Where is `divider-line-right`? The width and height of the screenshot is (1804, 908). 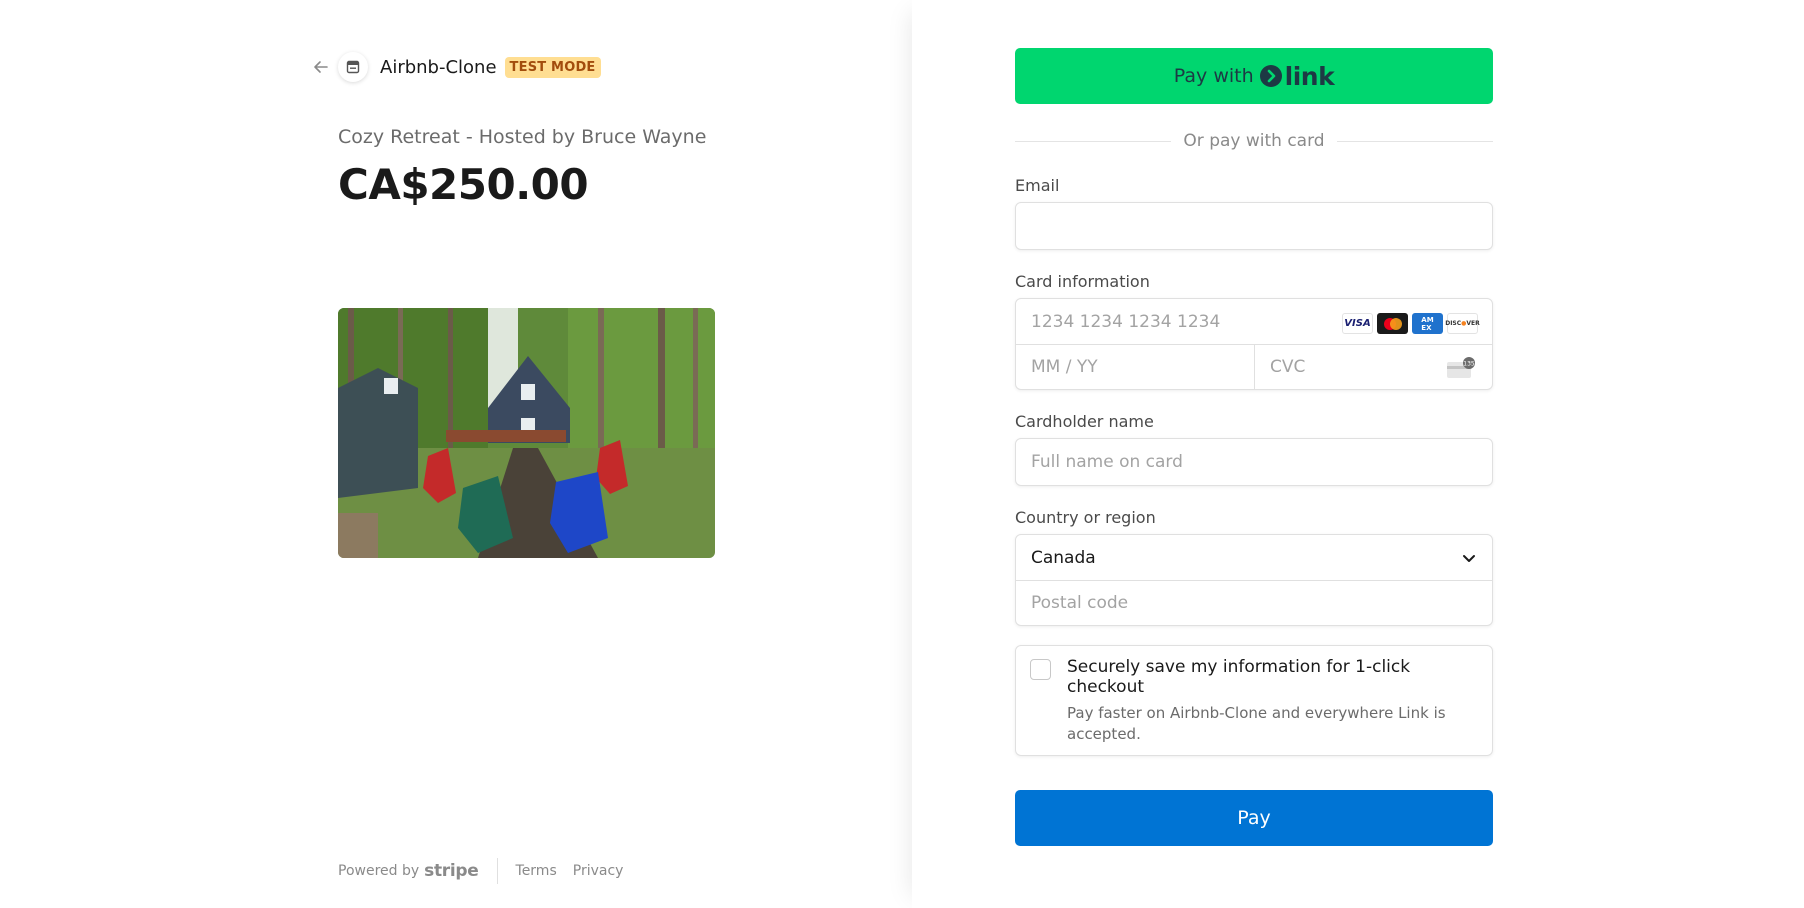
divider-line-right is located at coordinates (1415, 141).